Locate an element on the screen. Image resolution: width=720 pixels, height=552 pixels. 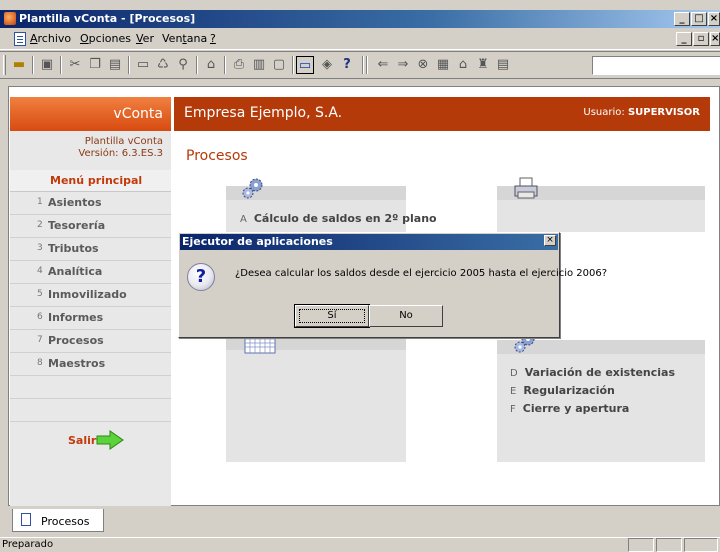
bookmark-icon: ♜ is located at coordinates (483, 65).